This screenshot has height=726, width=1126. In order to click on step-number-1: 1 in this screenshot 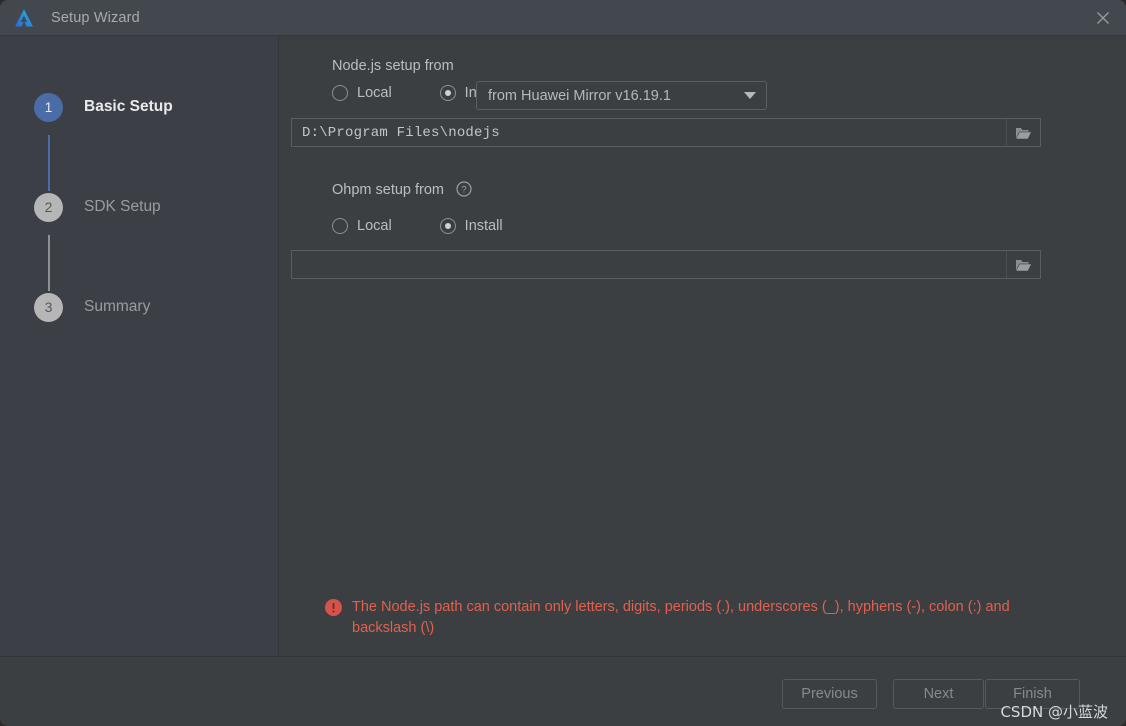, I will do `click(48, 107)`.